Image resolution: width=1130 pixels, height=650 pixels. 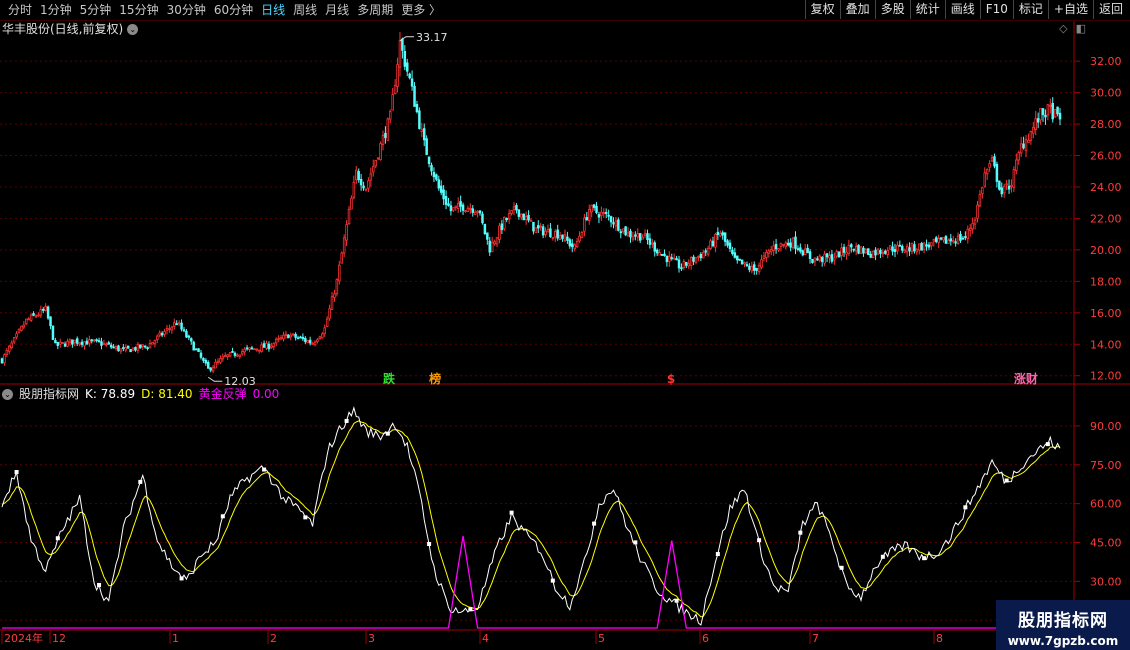 I want to click on period-tab: 1分钟, so click(x=56, y=10).